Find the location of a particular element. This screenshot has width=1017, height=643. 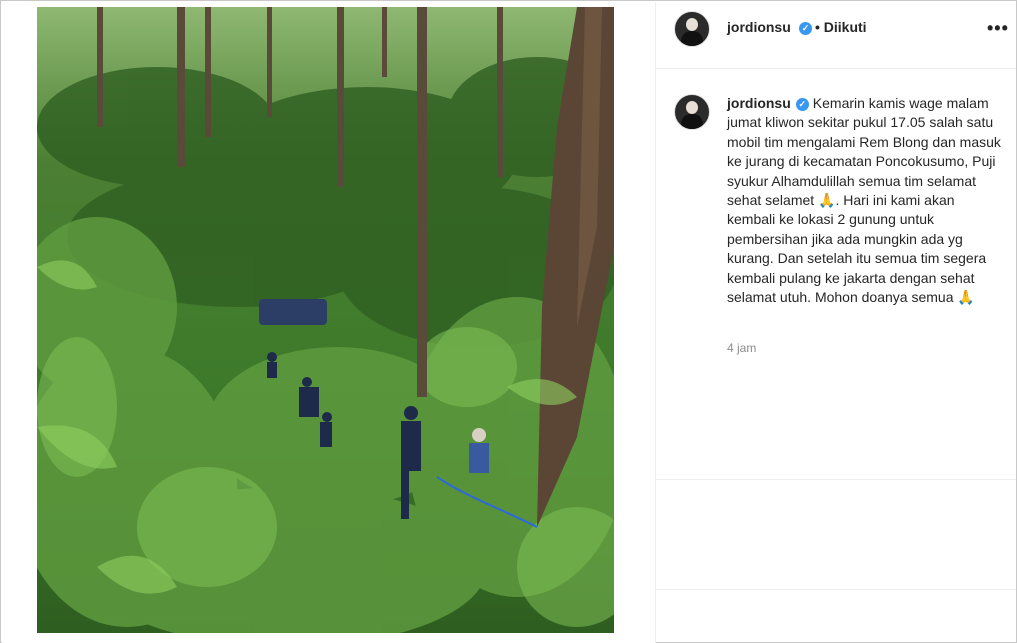

caption-avatar is located at coordinates (692, 112).